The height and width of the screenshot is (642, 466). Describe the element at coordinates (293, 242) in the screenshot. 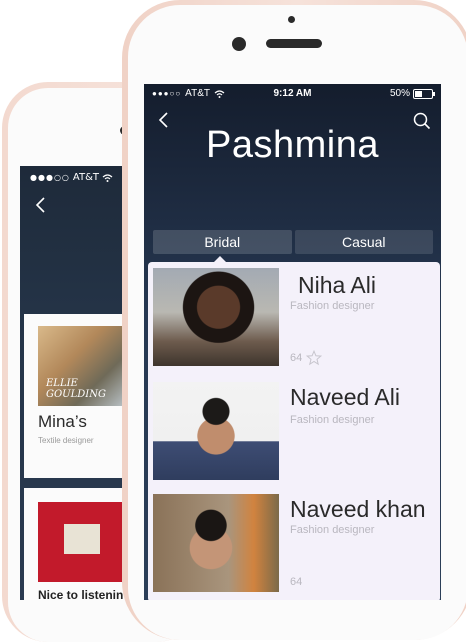

I see `category-tabs: Bridal Casual` at that location.